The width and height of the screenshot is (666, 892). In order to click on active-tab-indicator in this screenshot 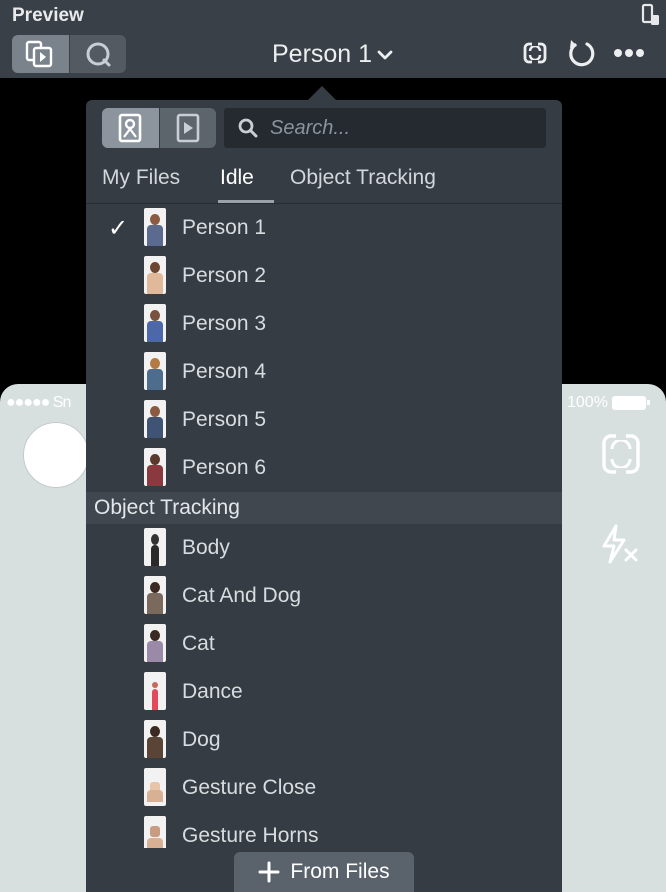, I will do `click(246, 201)`.